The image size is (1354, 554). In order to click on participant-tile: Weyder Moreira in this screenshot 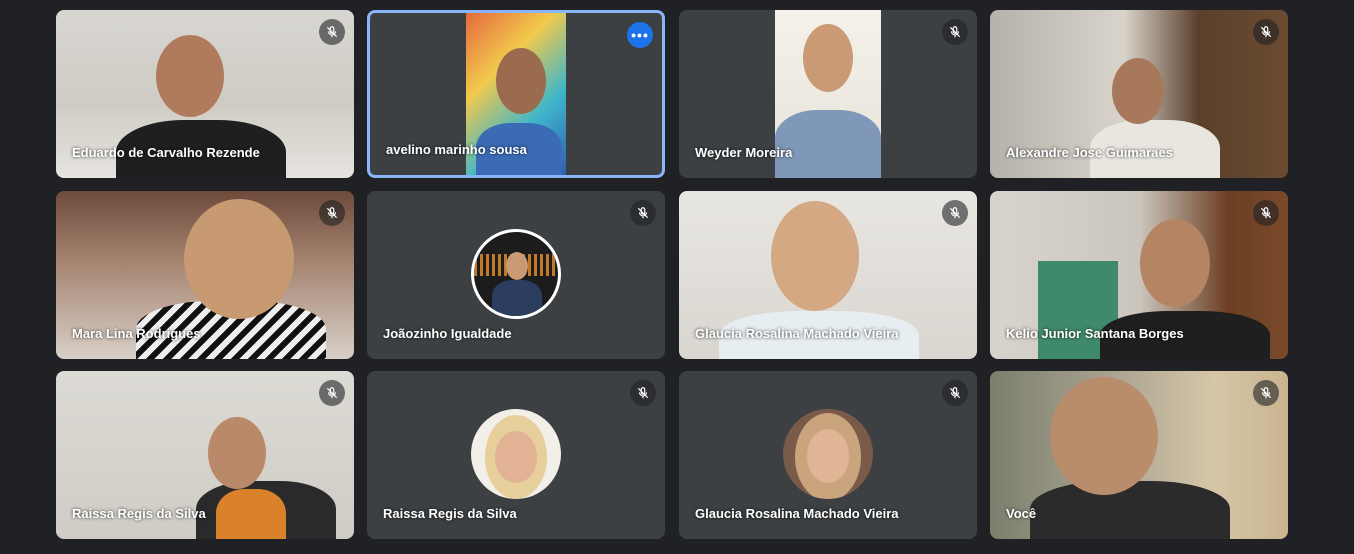, I will do `click(828, 94)`.